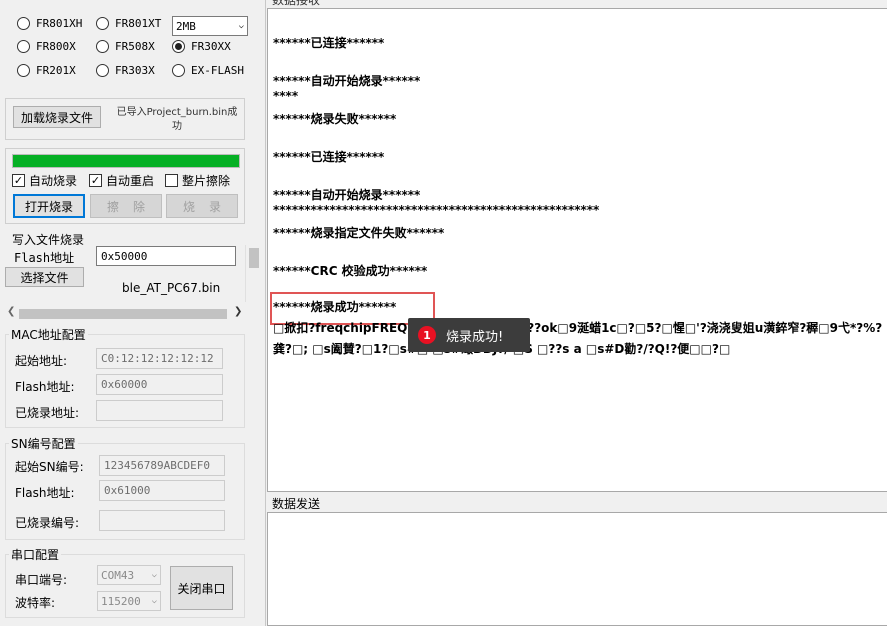  Describe the element at coordinates (162, 490) in the screenshot. I see `sn-flash-field: 0x61000` at that location.